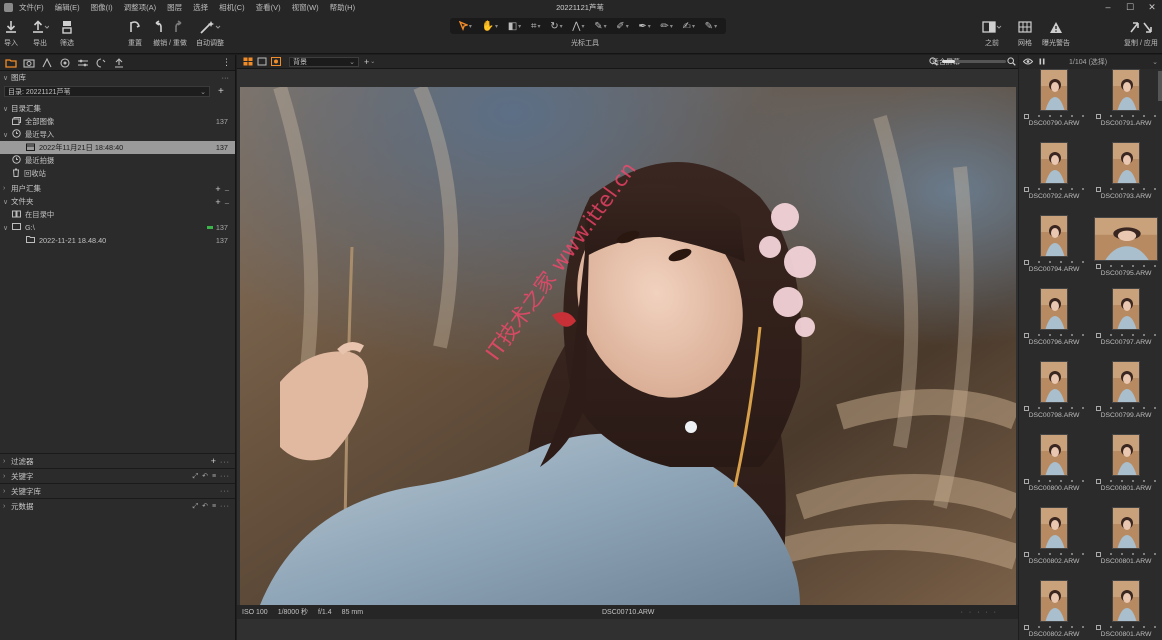 This screenshot has width=1162, height=640. What do you see at coordinates (210, 33) in the screenshot?
I see `auto-adjust-button: 自动调整` at bounding box center [210, 33].